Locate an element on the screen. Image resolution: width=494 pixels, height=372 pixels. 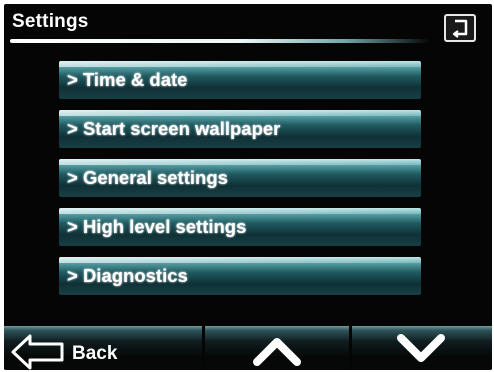
menu-item-start-screen-wallpaper: > Start screen wallpaper is located at coordinates (240, 129).